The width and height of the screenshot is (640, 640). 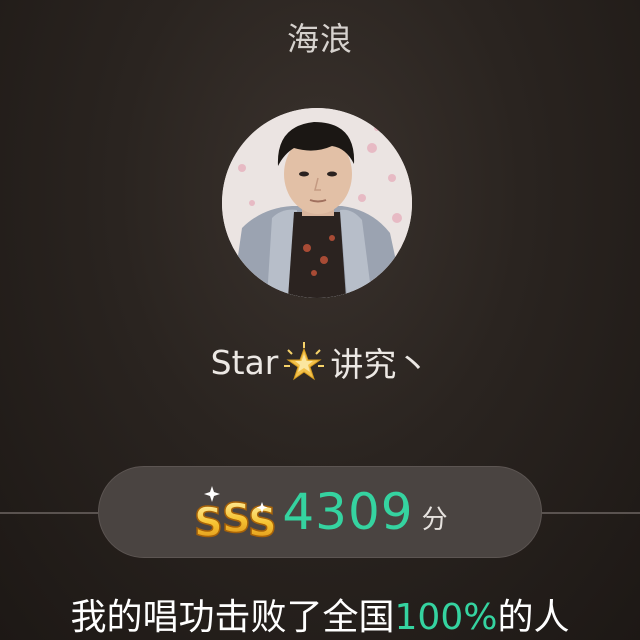 I want to click on avatar, so click(x=317, y=203).